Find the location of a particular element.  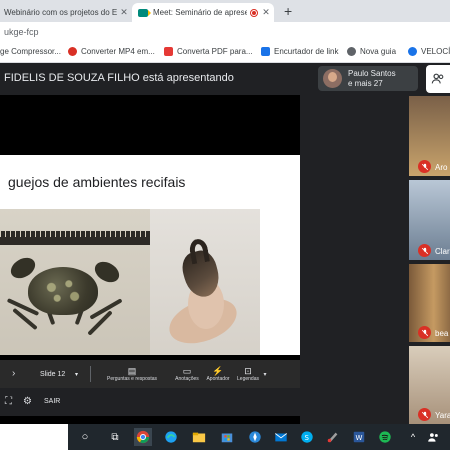

cortana-icon: ○ is located at coordinates (85, 437).